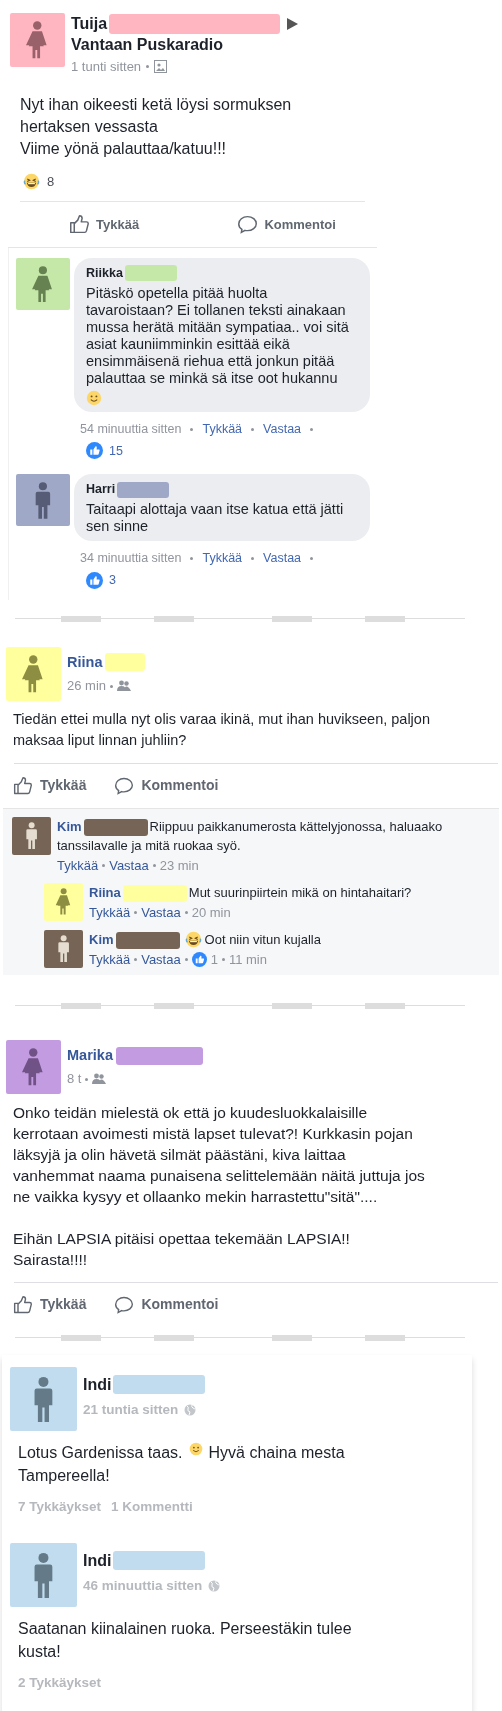 Image resolution: width=502 pixels, height=1711 pixels. What do you see at coordinates (219, 1186) in the screenshot?
I see `post-text: Onko teidän mielestä ok että jo kuudesluokkalaisille kerrotaan avoimesti mistä lapset tulevat?! Kurkkasin pojan läksyjä ja olin hävetä silmät päästäni, kiva laittaa vanhemmat naama punaisena selittelemään näitä juttuja jos ne vaikka kysyy et ollaanko mekin harrastettu"sitä".... Eihän LAPSIA pitäisi opettaa tekemään LAPSIA!! Sairasta!!!!` at bounding box center [219, 1186].